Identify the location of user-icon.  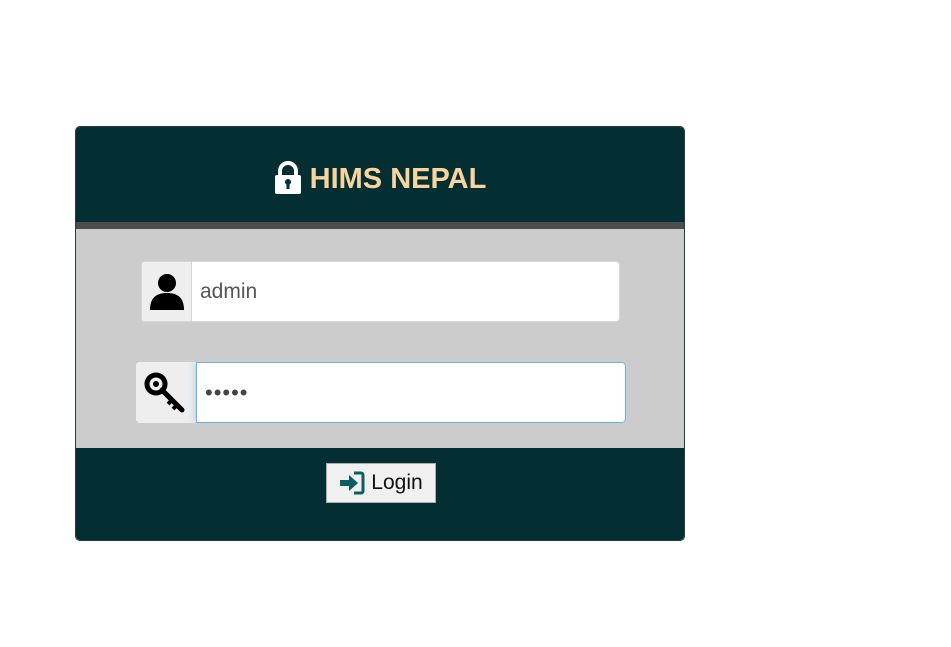
(167, 291).